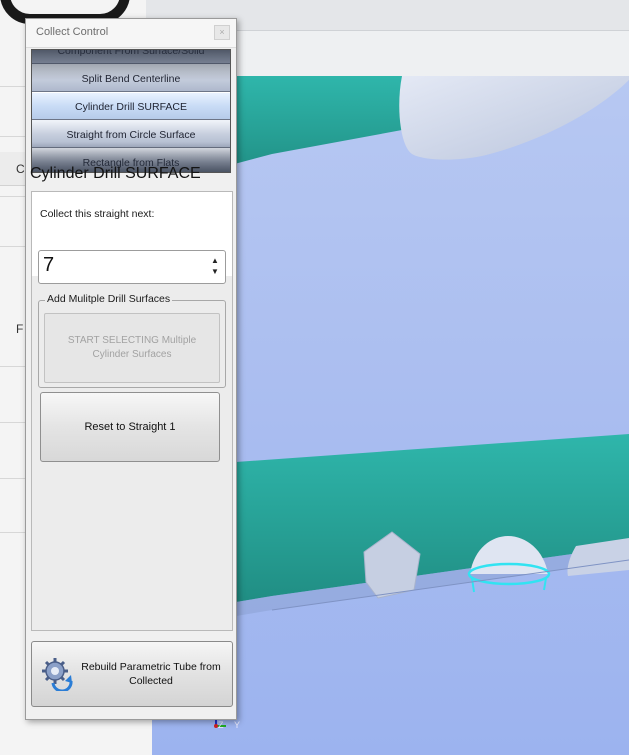 The height and width of the screenshot is (755, 629). What do you see at coordinates (151, 674) in the screenshot?
I see `rebuild-tube-label: Rebuild Parametric Tube from Collected` at bounding box center [151, 674].